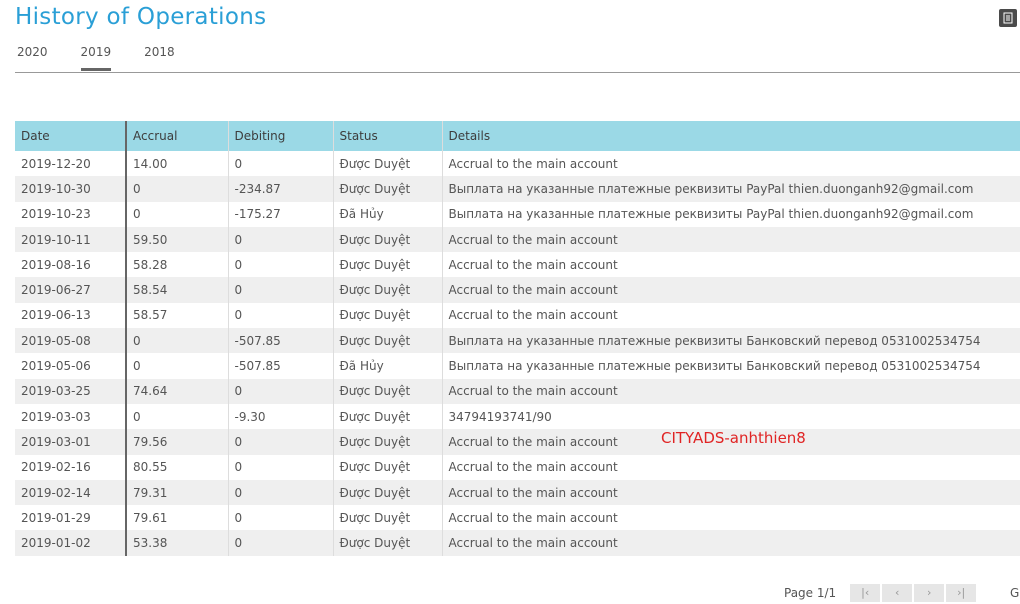  What do you see at coordinates (177, 239) in the screenshot?
I see `cell-accrual: 59.50` at bounding box center [177, 239].